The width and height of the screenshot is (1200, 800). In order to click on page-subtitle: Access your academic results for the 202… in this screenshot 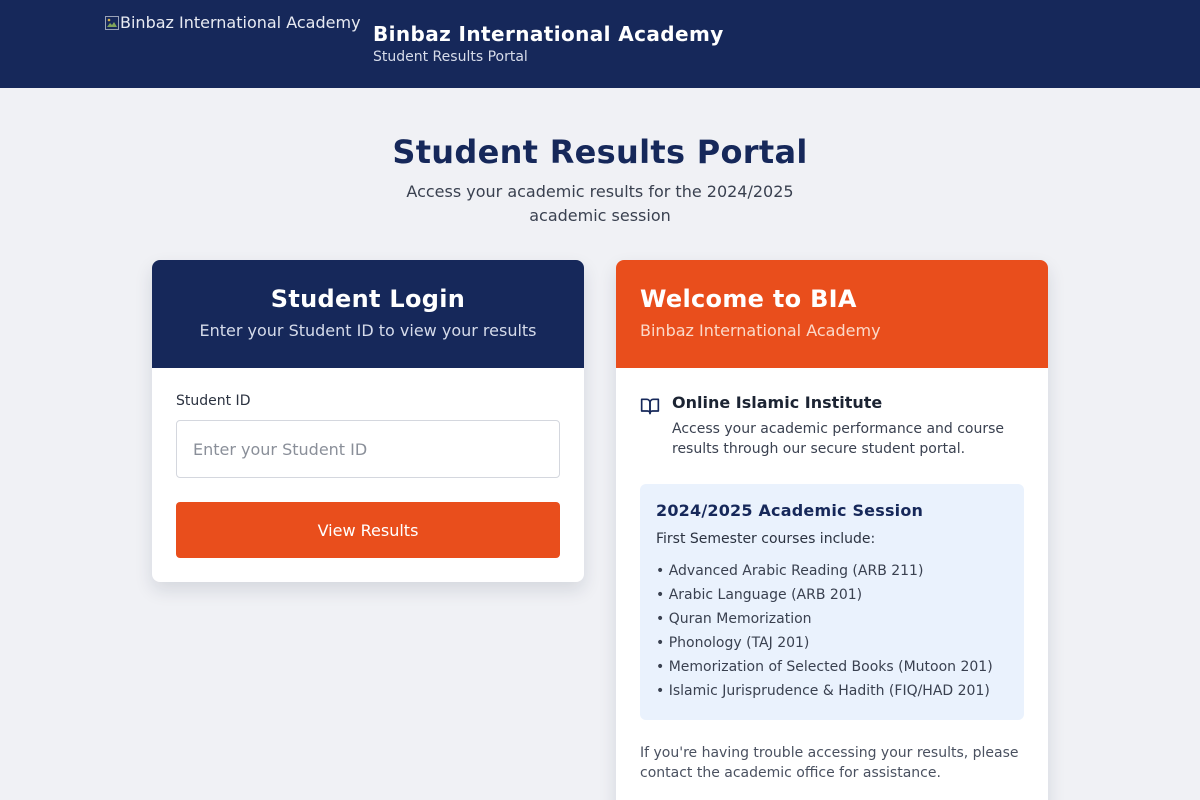, I will do `click(600, 203)`.